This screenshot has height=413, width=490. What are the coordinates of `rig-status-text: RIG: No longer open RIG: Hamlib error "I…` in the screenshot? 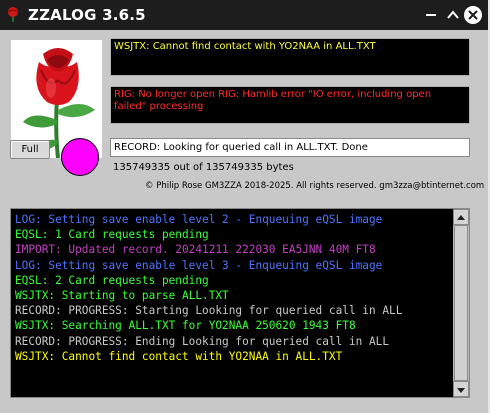 It's located at (273, 100).